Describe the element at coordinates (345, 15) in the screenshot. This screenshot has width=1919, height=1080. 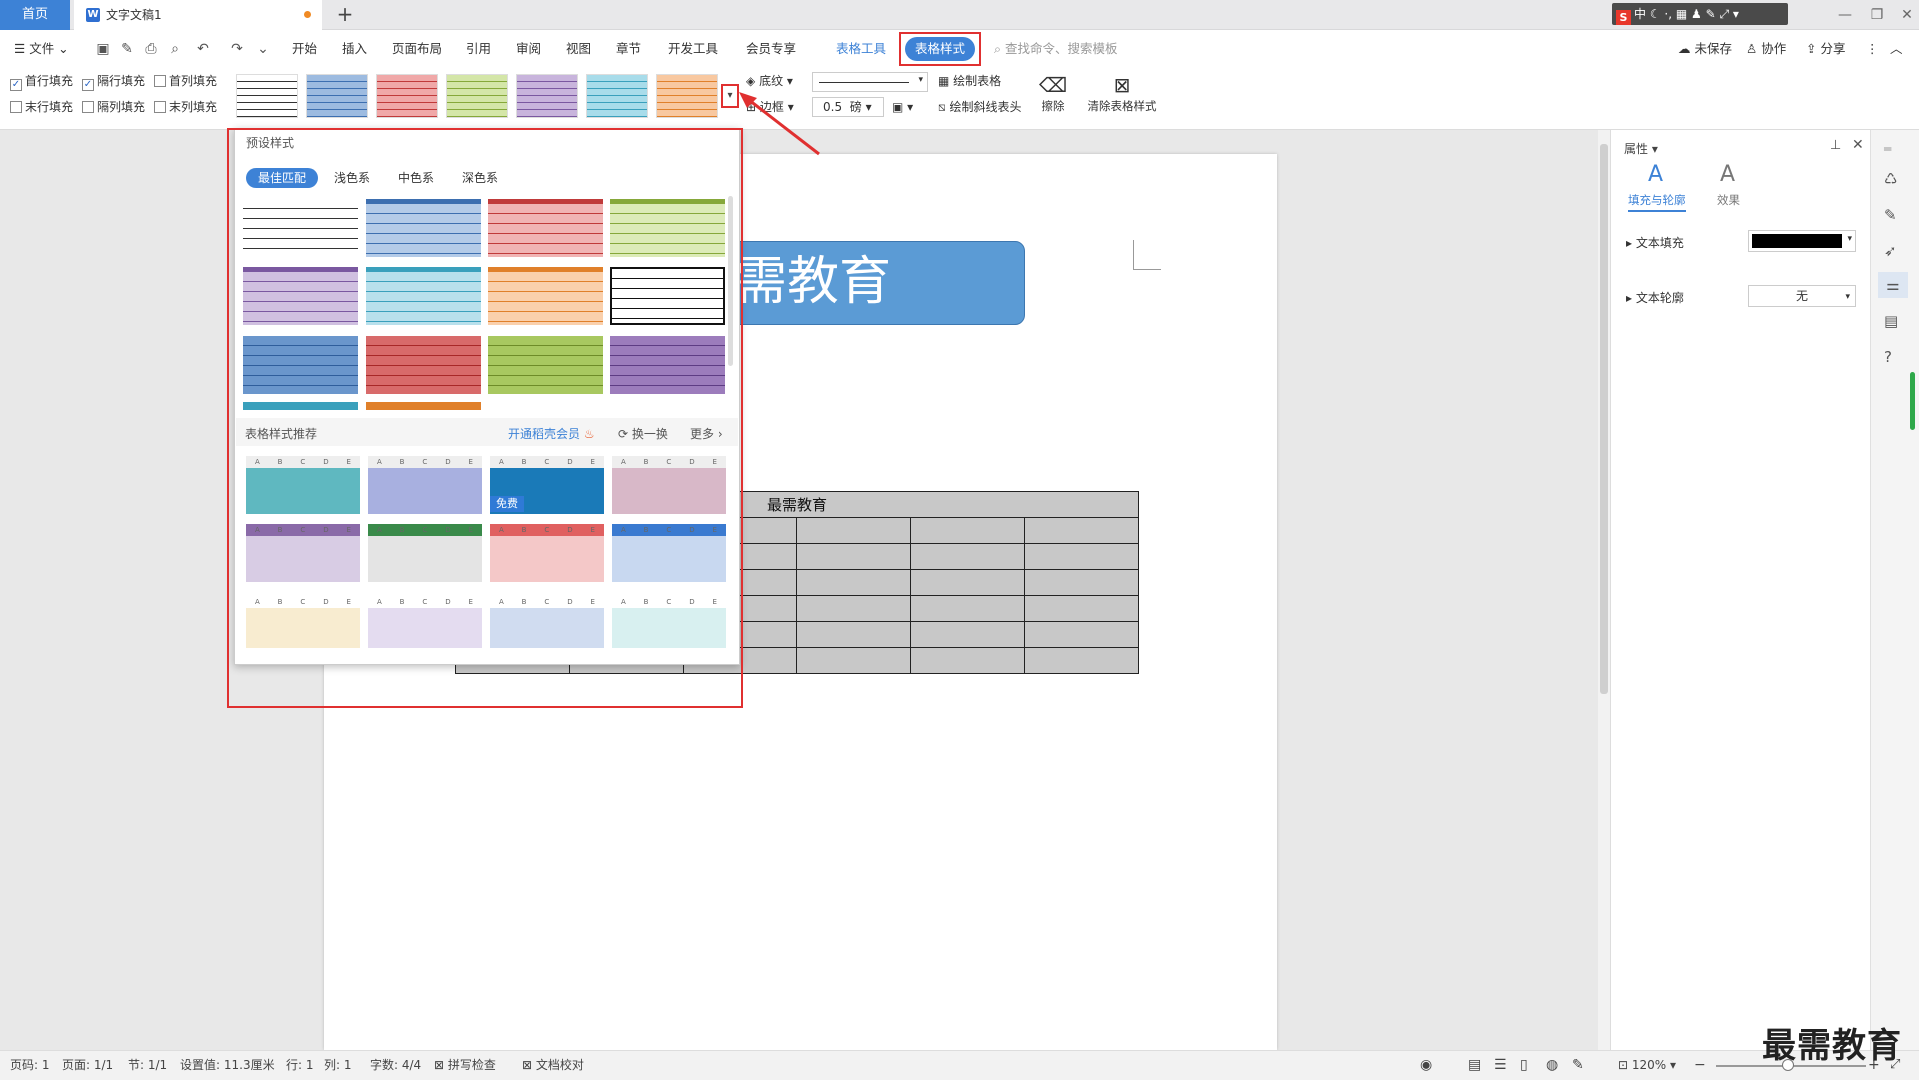
I see `add-tab-button: +` at that location.